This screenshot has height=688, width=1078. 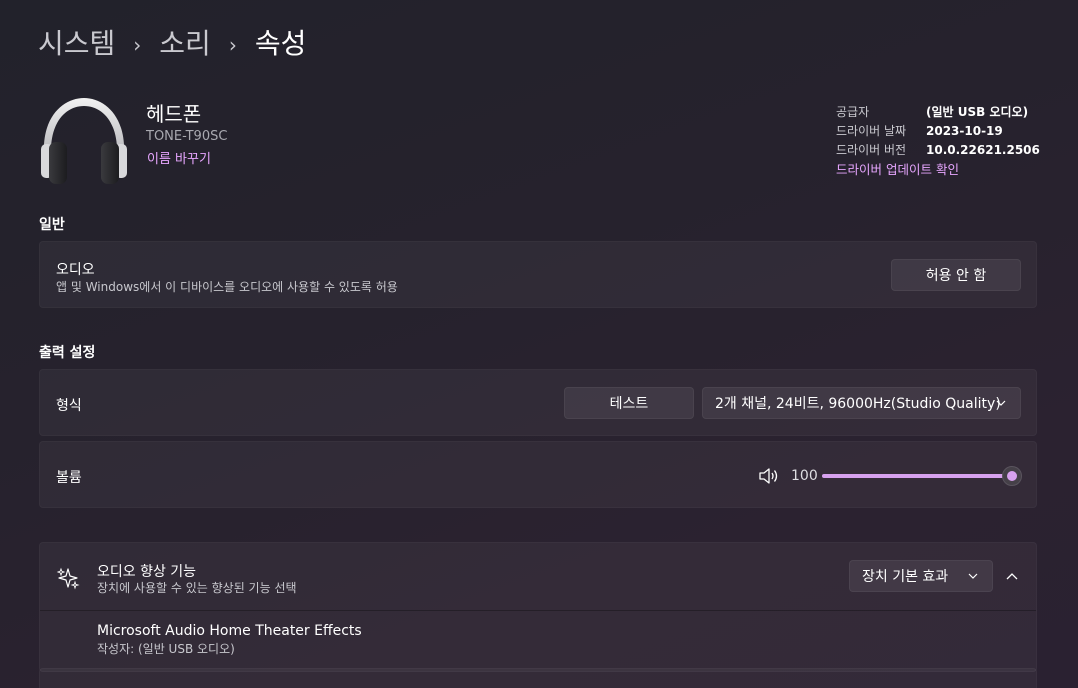 I want to click on enhance-dropdown: 장치 기본 효과, so click(x=921, y=576).